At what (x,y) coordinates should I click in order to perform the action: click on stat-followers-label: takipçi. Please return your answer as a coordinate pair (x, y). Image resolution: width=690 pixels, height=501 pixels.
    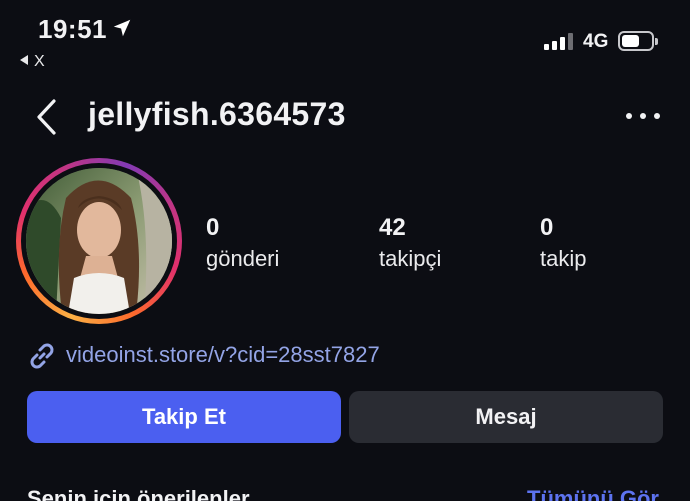
    Looking at the image, I should click on (410, 258).